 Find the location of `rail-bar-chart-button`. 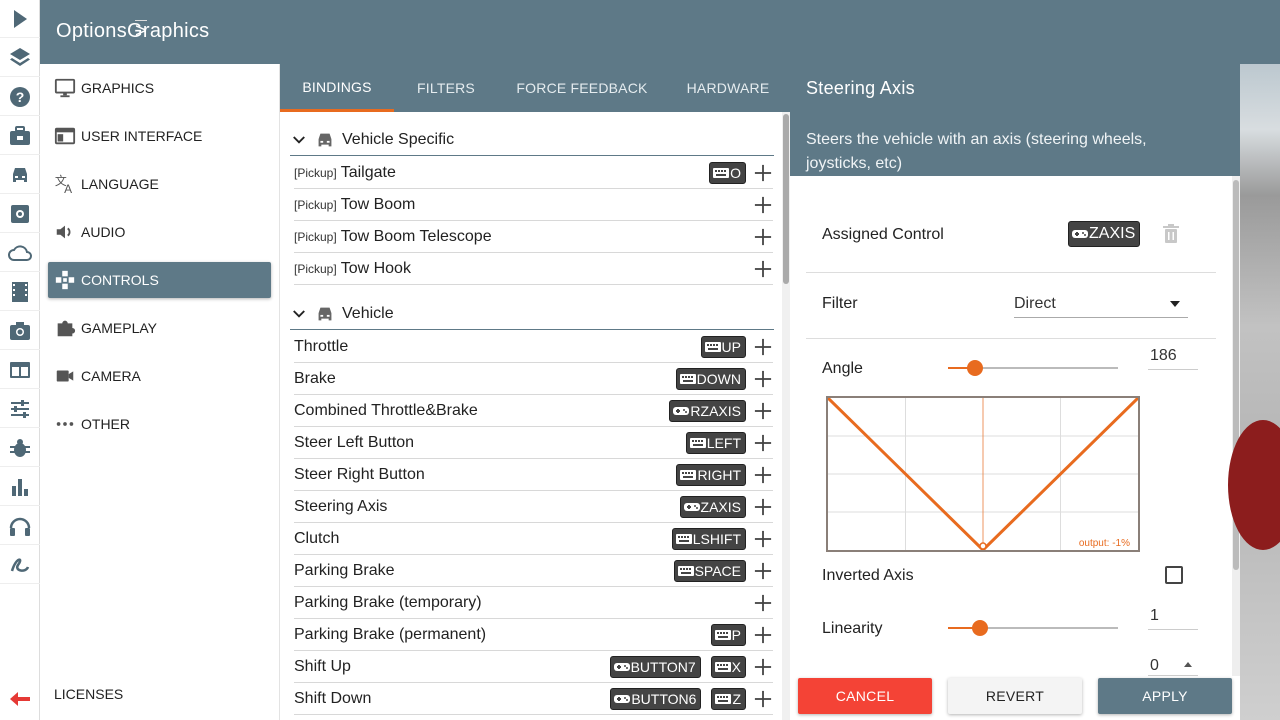

rail-bar-chart-button is located at coordinates (20, 487).